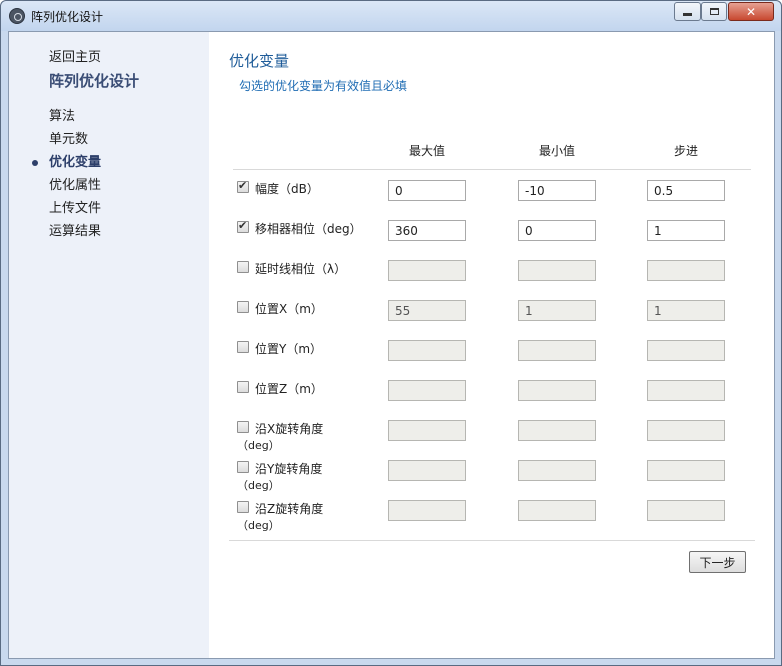  Describe the element at coordinates (301, 269) in the screenshot. I see `variable-label: 延时线相位（λ）` at that location.